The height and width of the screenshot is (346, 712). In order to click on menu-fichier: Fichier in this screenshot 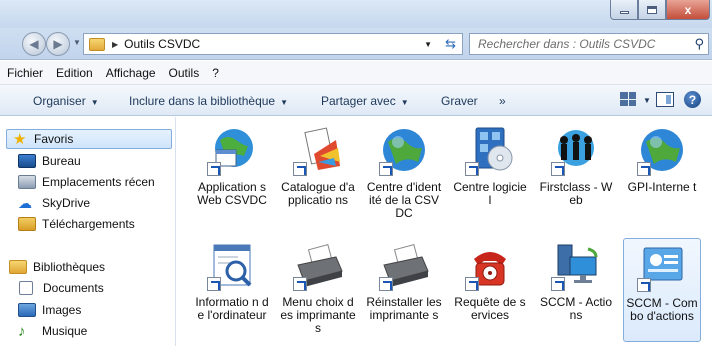, I will do `click(25, 73)`.